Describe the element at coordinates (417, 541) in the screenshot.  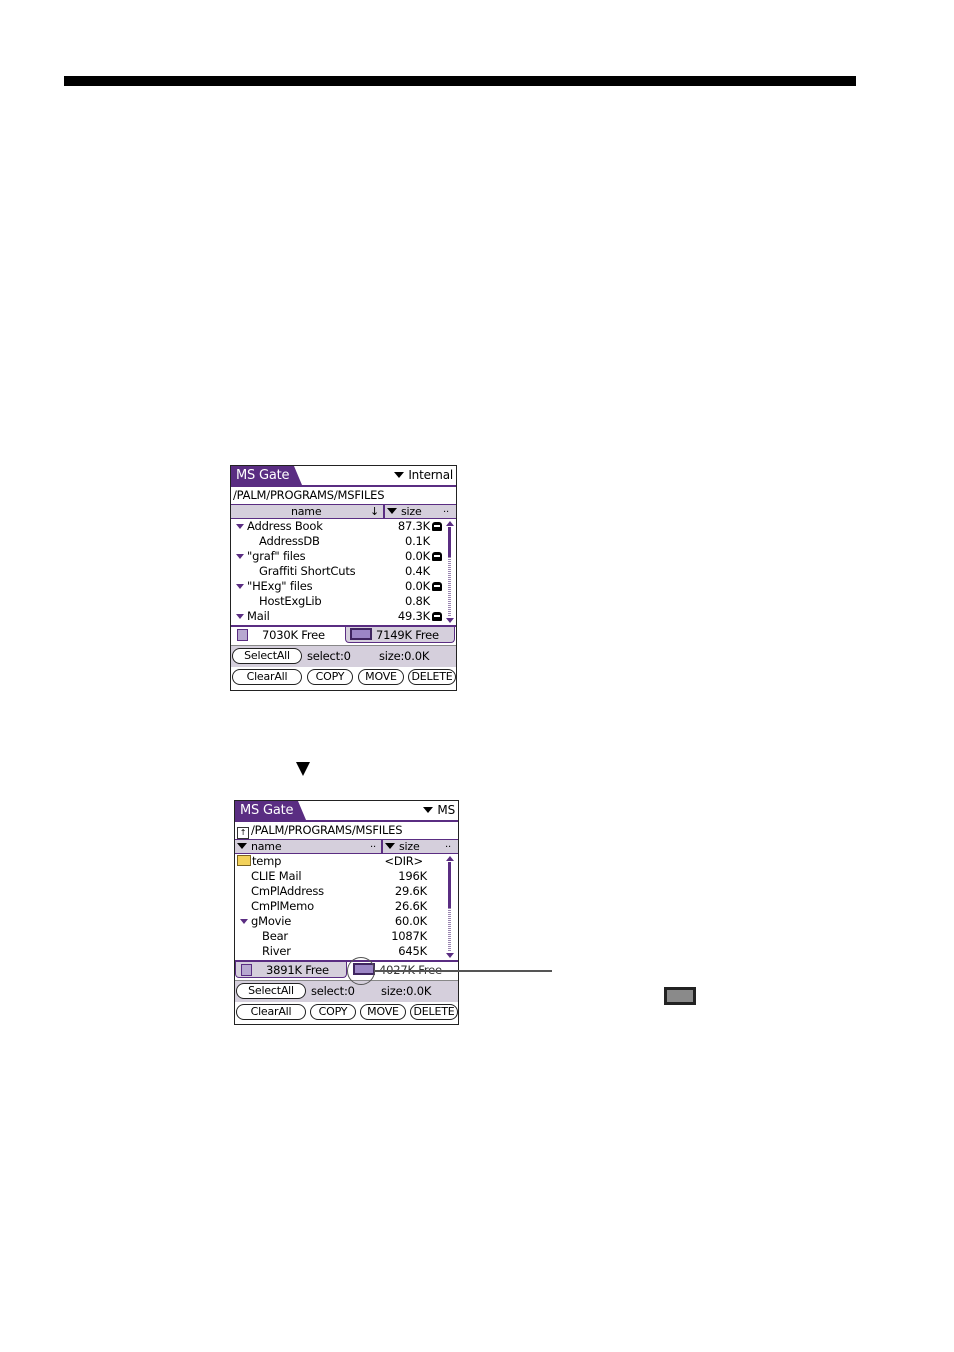
I see `item-size: 0.1K` at that location.